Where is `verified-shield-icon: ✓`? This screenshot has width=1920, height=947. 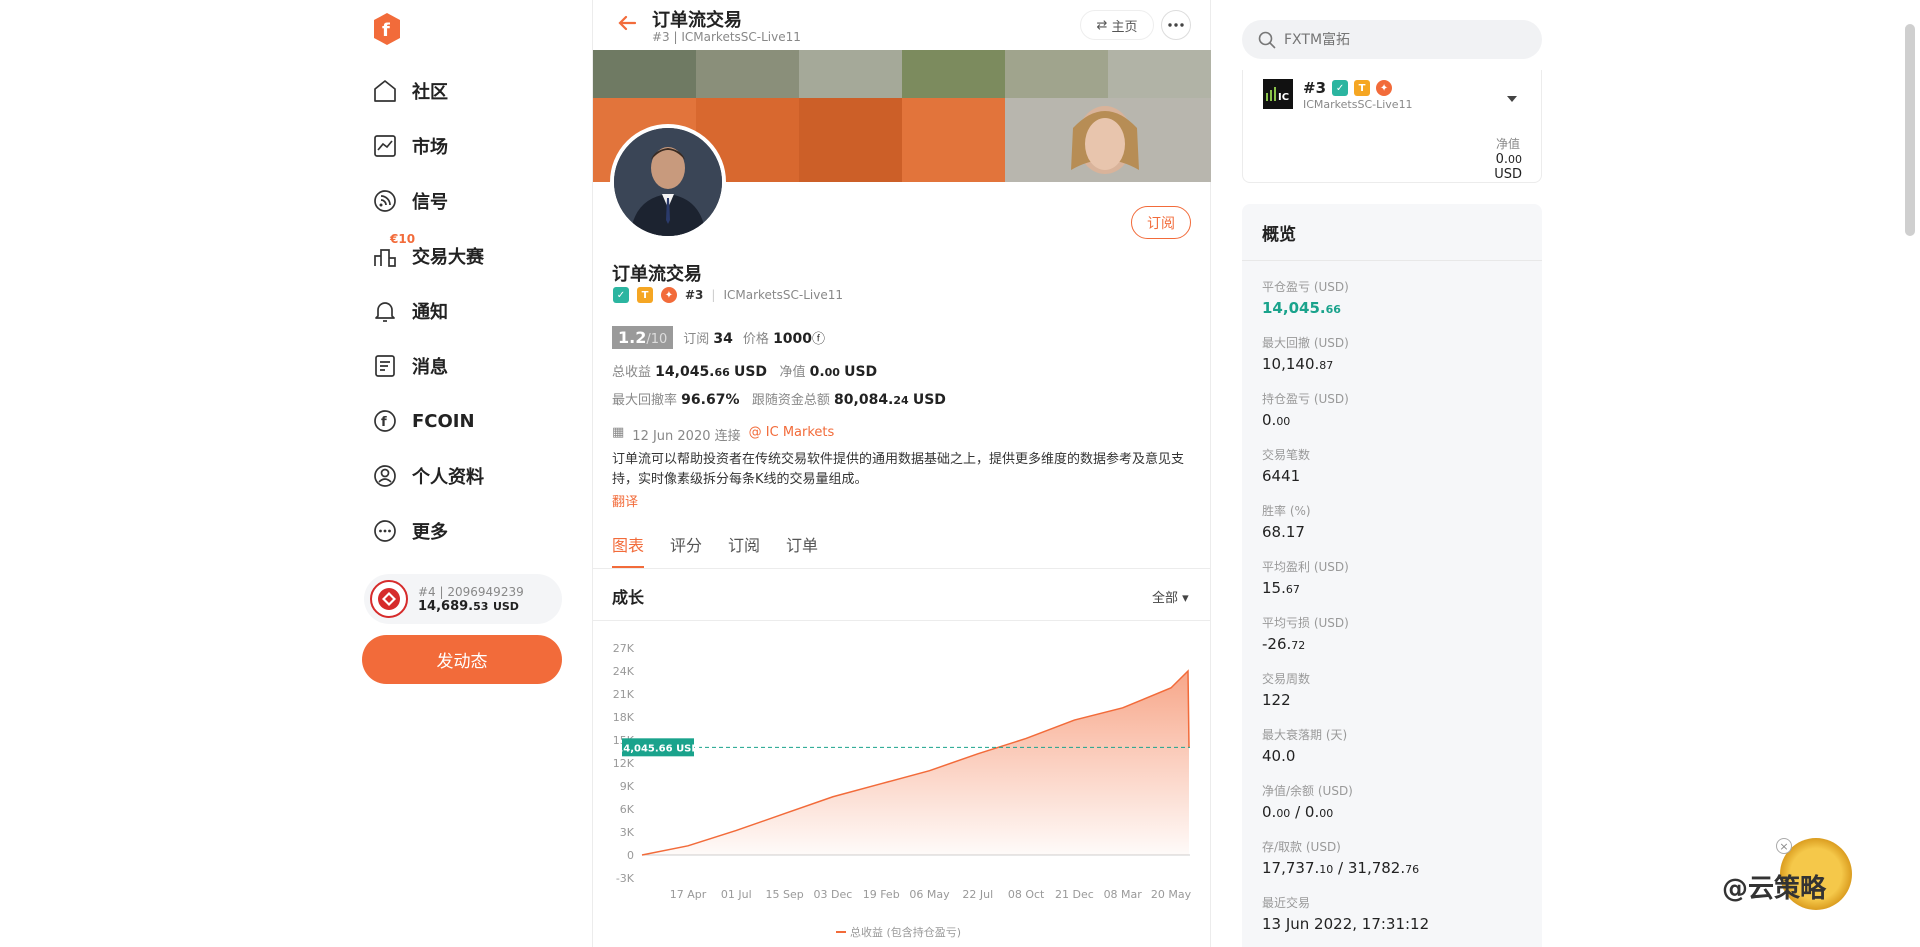
verified-shield-icon: ✓ is located at coordinates (1340, 88).